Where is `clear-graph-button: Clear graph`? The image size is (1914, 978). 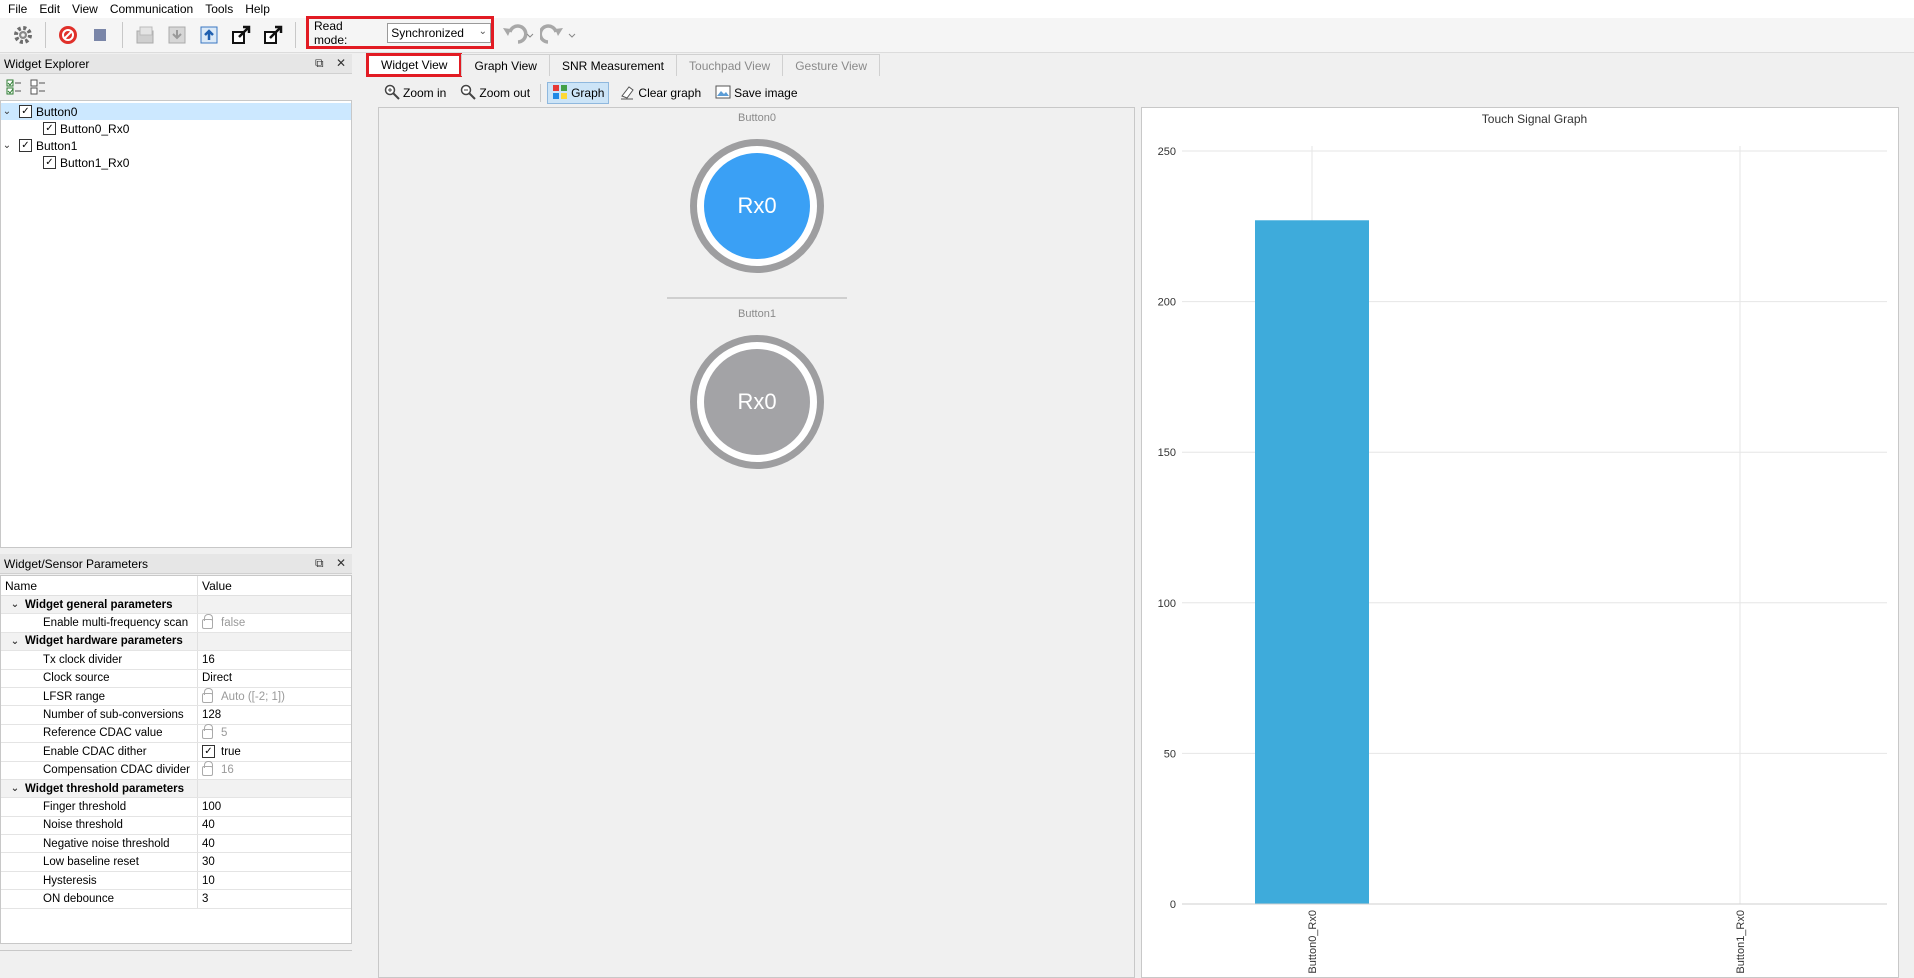 clear-graph-button: Clear graph is located at coordinates (660, 93).